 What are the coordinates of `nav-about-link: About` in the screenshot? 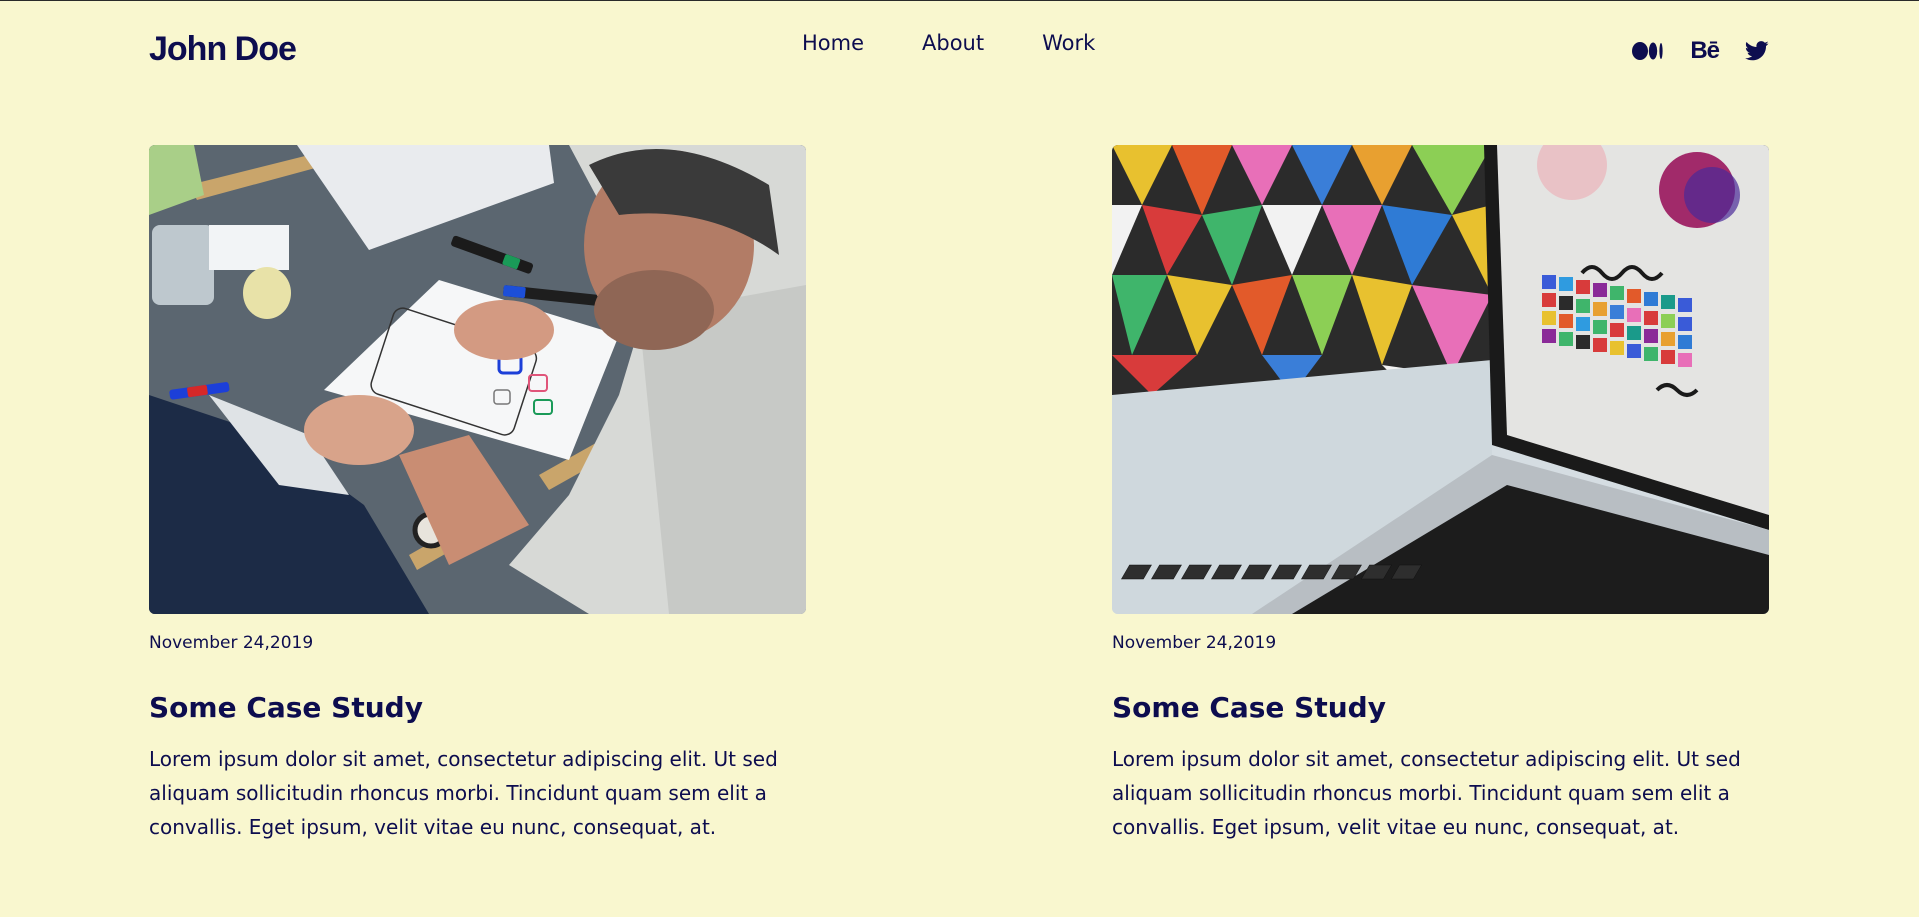 It's located at (953, 43).